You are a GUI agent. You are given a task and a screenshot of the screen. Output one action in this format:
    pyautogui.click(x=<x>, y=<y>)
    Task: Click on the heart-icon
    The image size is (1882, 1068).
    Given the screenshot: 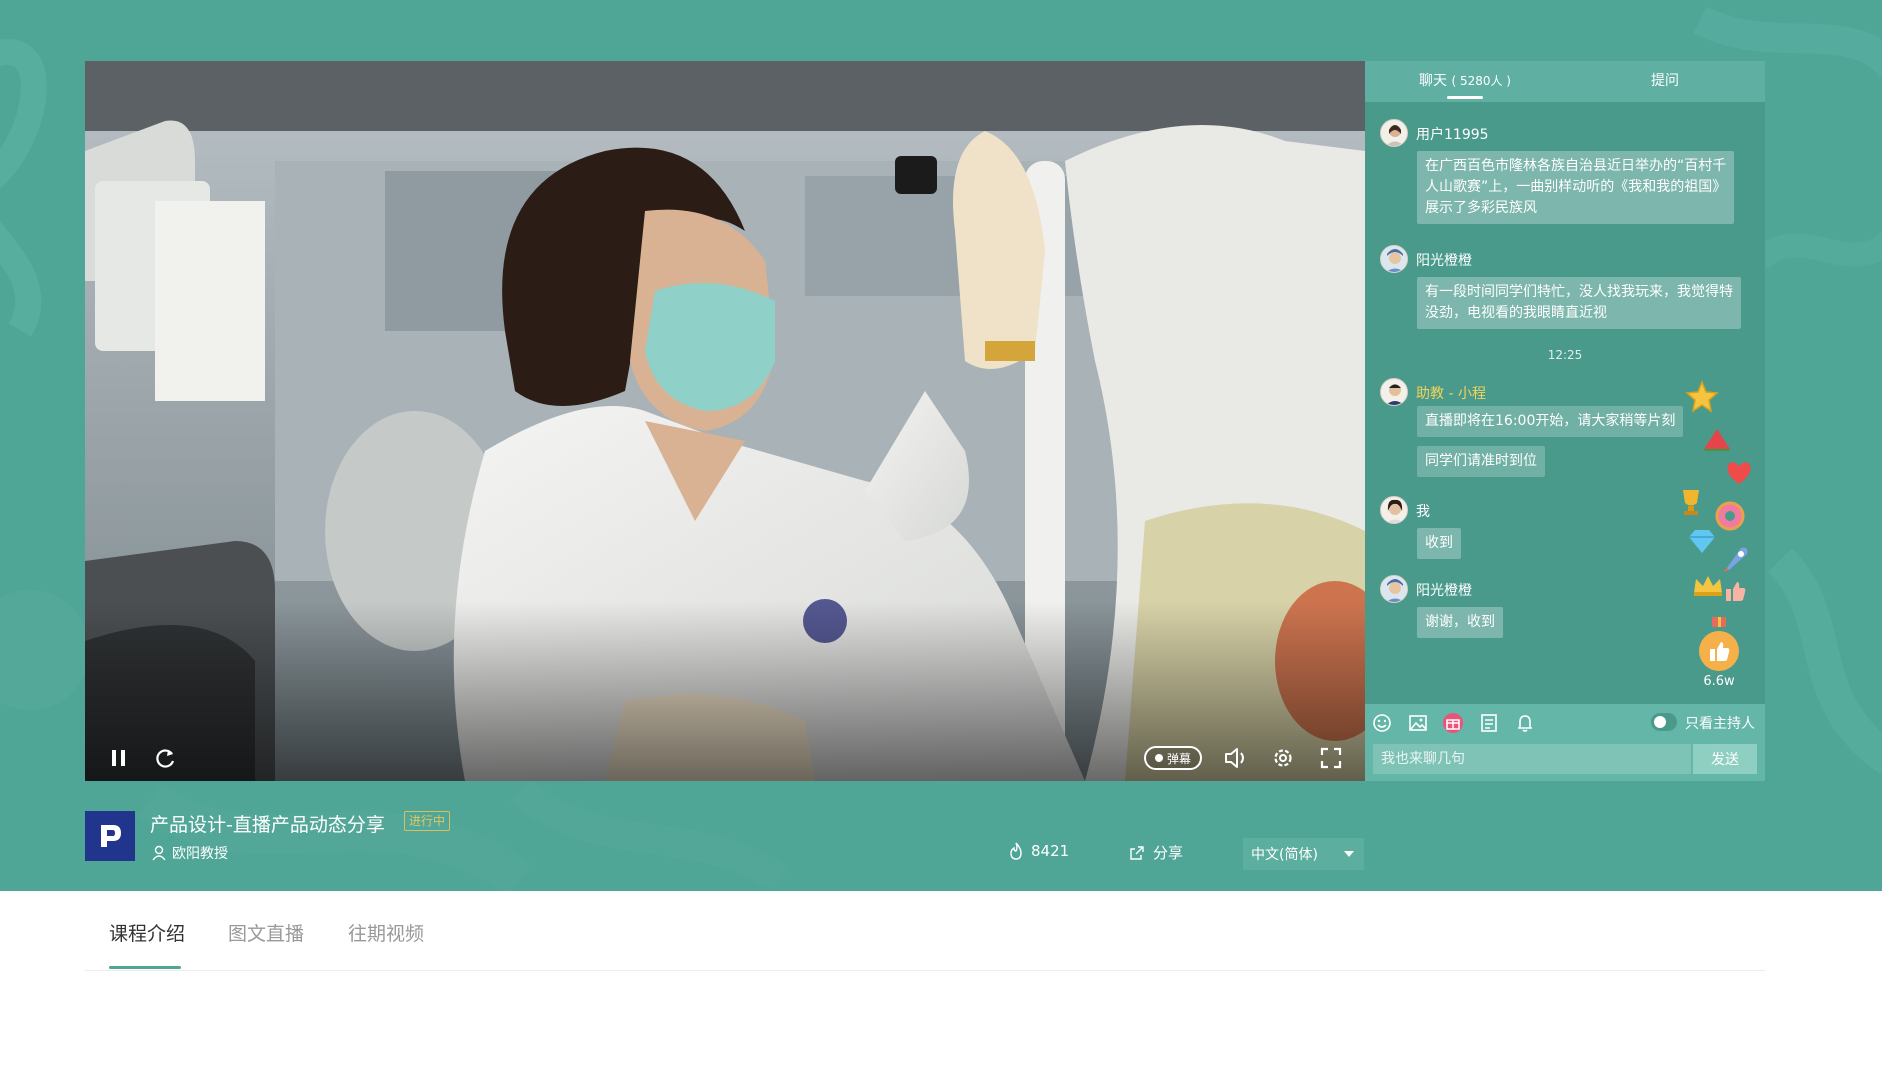 What is the action you would take?
    pyautogui.click(x=1739, y=474)
    